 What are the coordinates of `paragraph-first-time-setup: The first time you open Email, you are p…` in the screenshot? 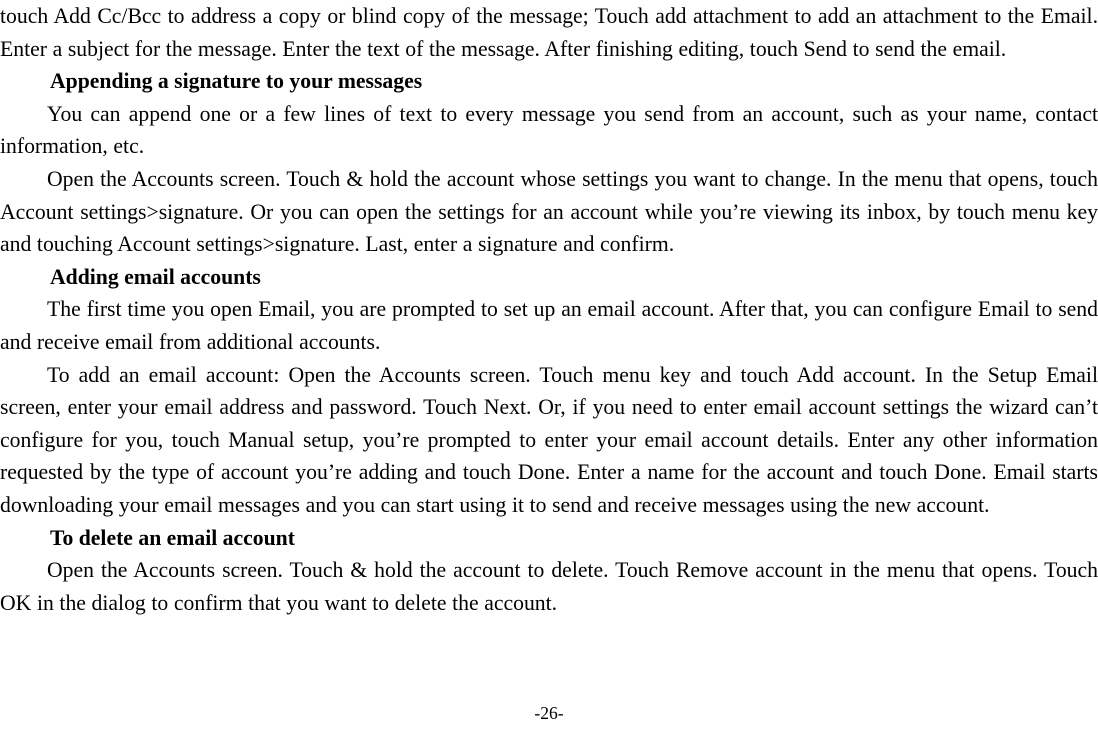 It's located at (549, 325).